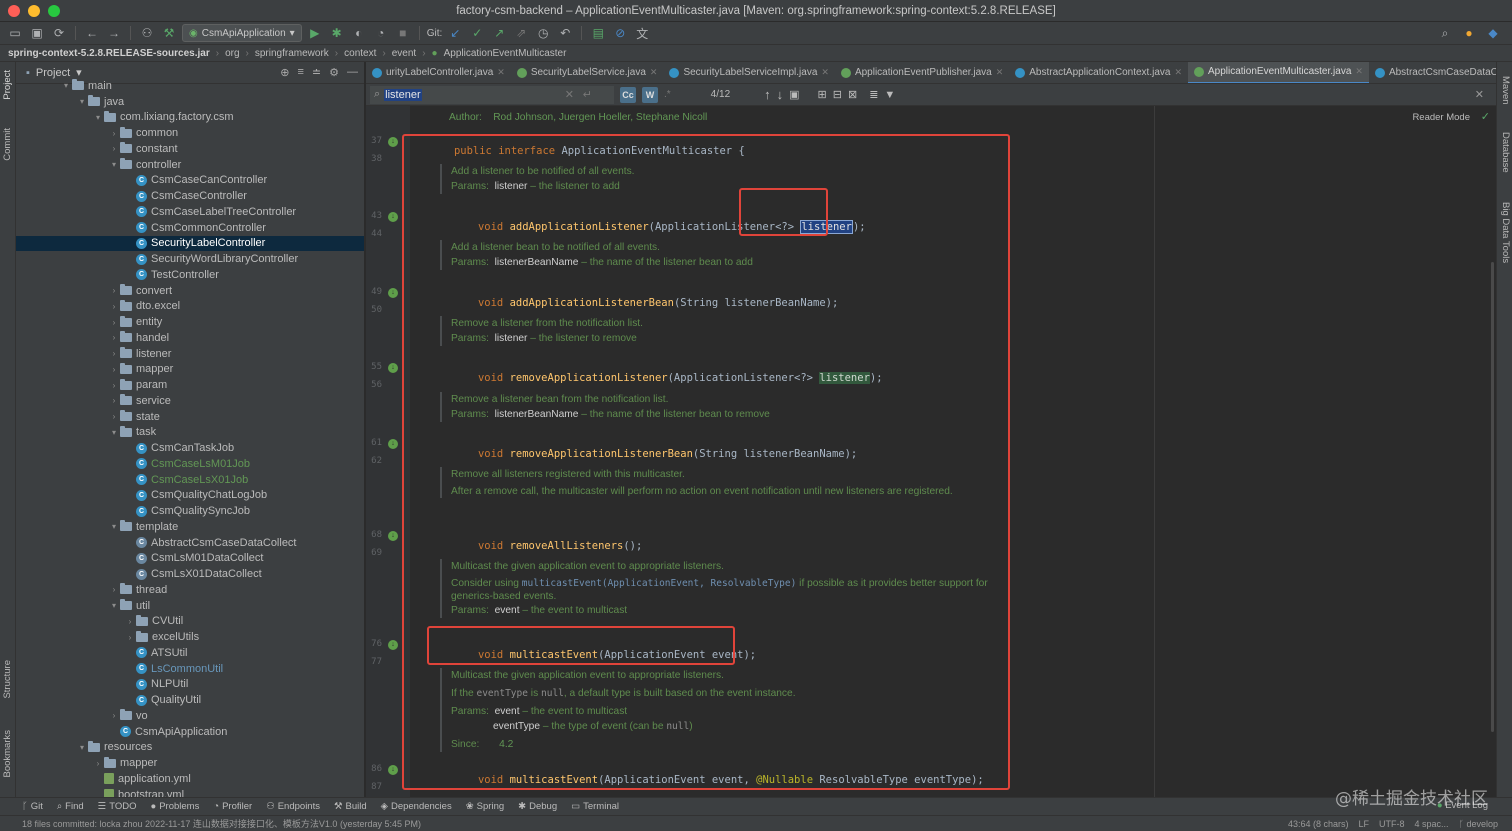 This screenshot has height=831, width=1512. I want to click on file-encoding: UTF-8, so click(1392, 824).